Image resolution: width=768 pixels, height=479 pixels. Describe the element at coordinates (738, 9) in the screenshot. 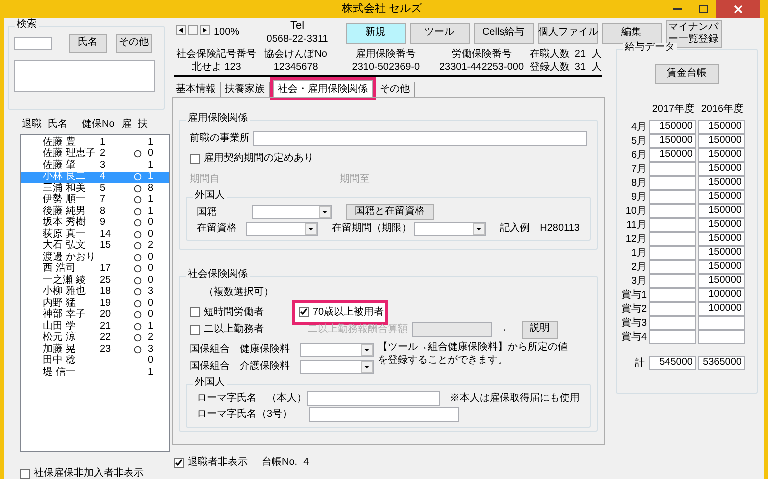

I see `close-button` at that location.